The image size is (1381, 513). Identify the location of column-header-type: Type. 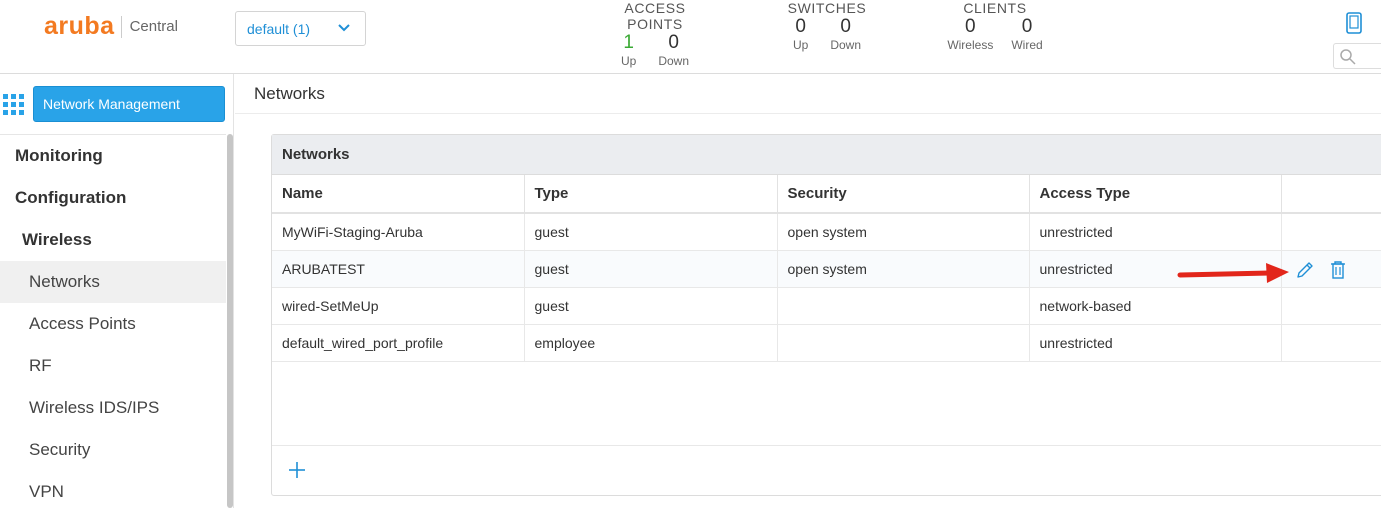
(651, 194).